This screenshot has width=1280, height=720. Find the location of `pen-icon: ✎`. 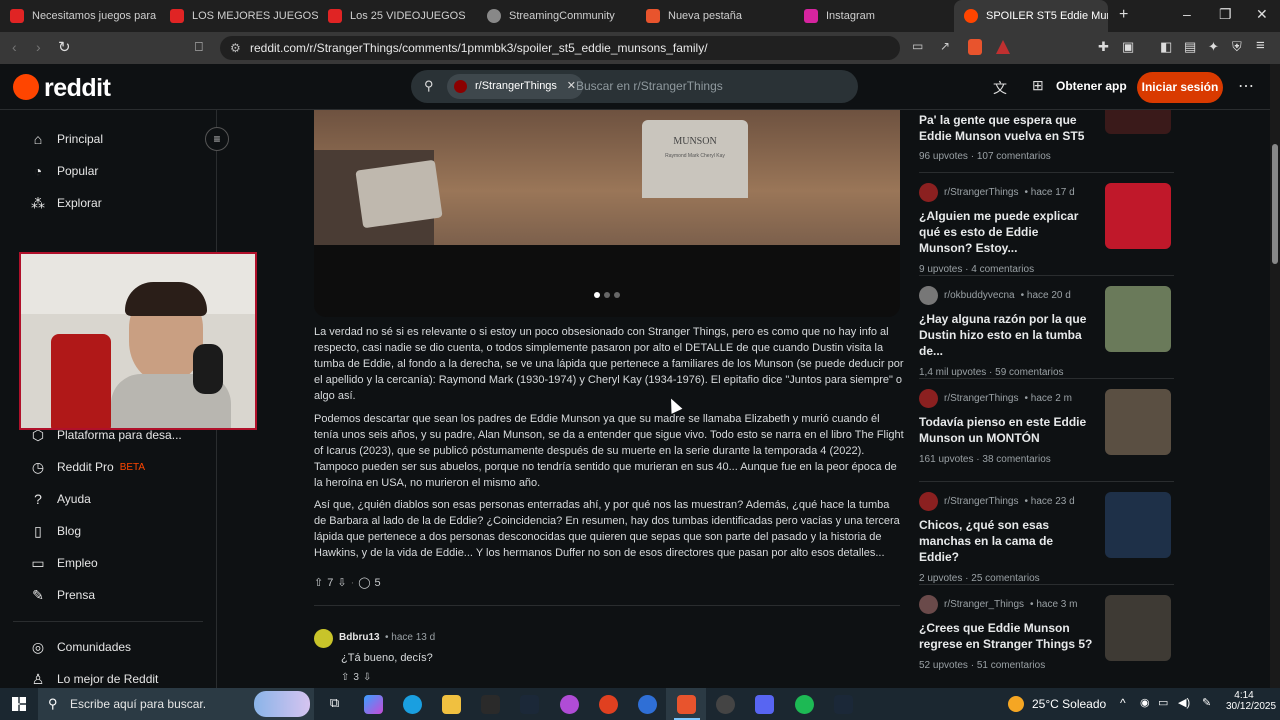

pen-icon: ✎ is located at coordinates (1206, 702).